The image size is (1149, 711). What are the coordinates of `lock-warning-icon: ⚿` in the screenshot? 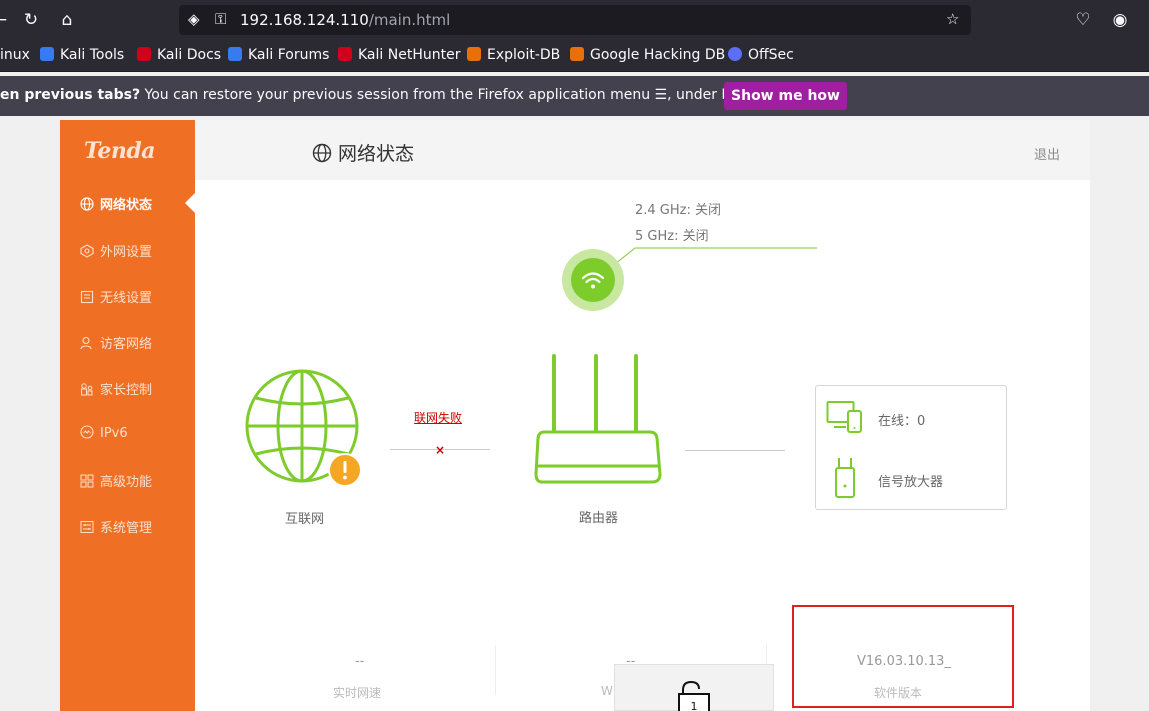 It's located at (220, 19).